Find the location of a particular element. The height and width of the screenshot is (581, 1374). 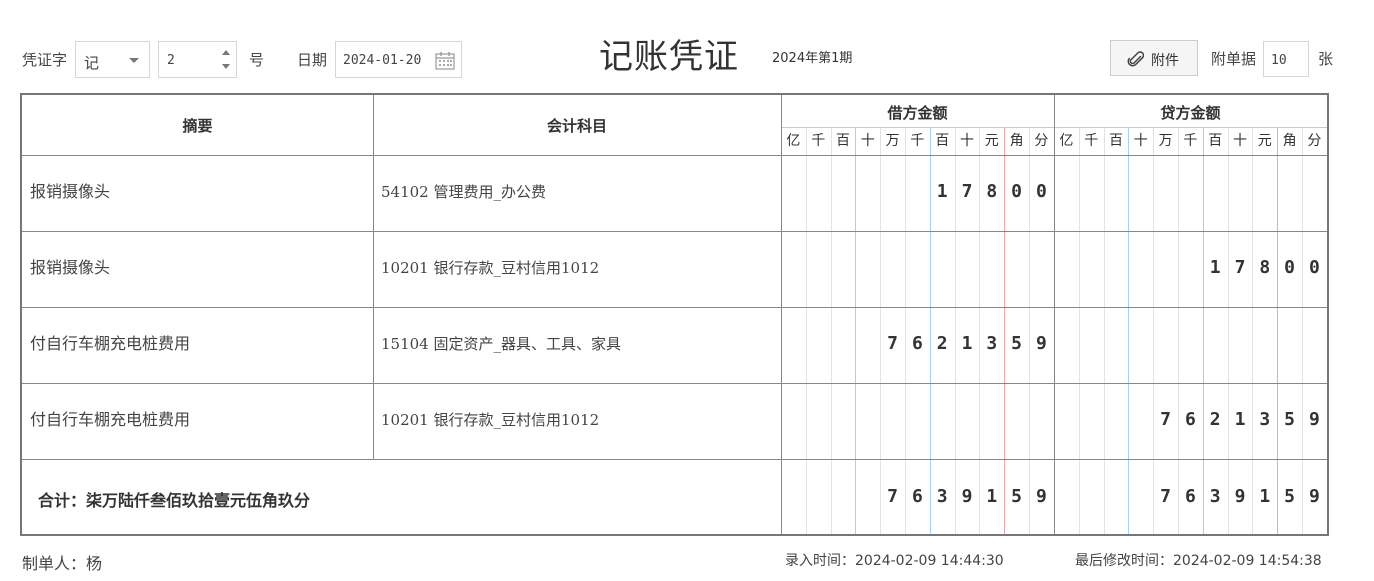

attachment-count-unit: 张 is located at coordinates (1326, 59).